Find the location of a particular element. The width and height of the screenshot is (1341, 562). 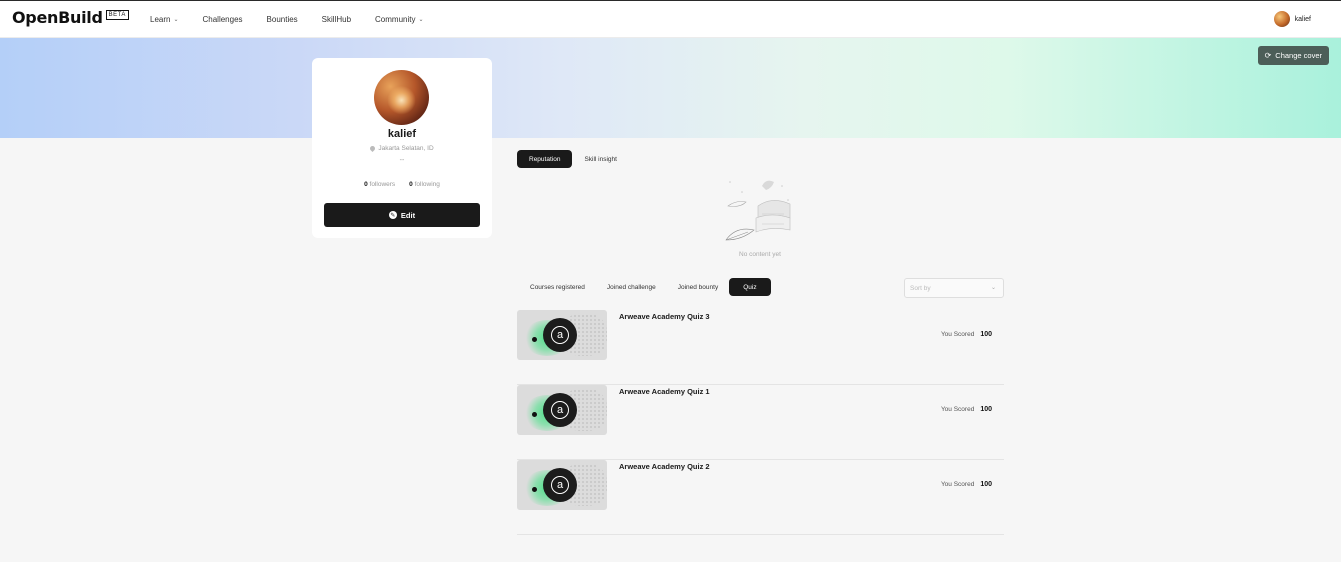

logo-text: OpenBuild is located at coordinates (57, 17).